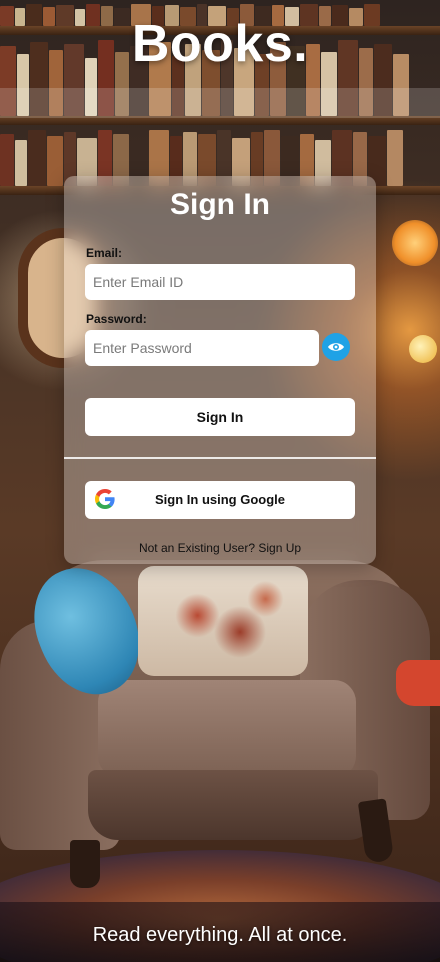 The height and width of the screenshot is (962, 440). What do you see at coordinates (202, 348) in the screenshot?
I see `password-input` at bounding box center [202, 348].